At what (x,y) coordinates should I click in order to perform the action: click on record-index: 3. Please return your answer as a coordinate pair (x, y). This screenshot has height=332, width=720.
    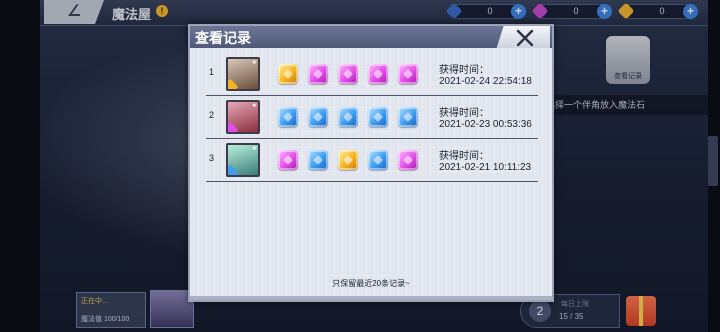
    Looking at the image, I should click on (212, 158).